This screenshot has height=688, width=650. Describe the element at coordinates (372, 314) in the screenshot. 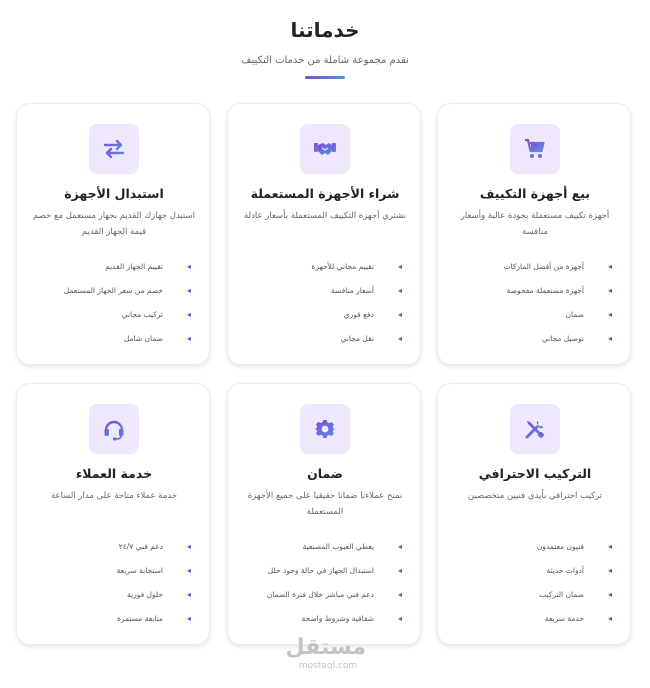

I see `feature-item: ◂ دفع فوري` at that location.